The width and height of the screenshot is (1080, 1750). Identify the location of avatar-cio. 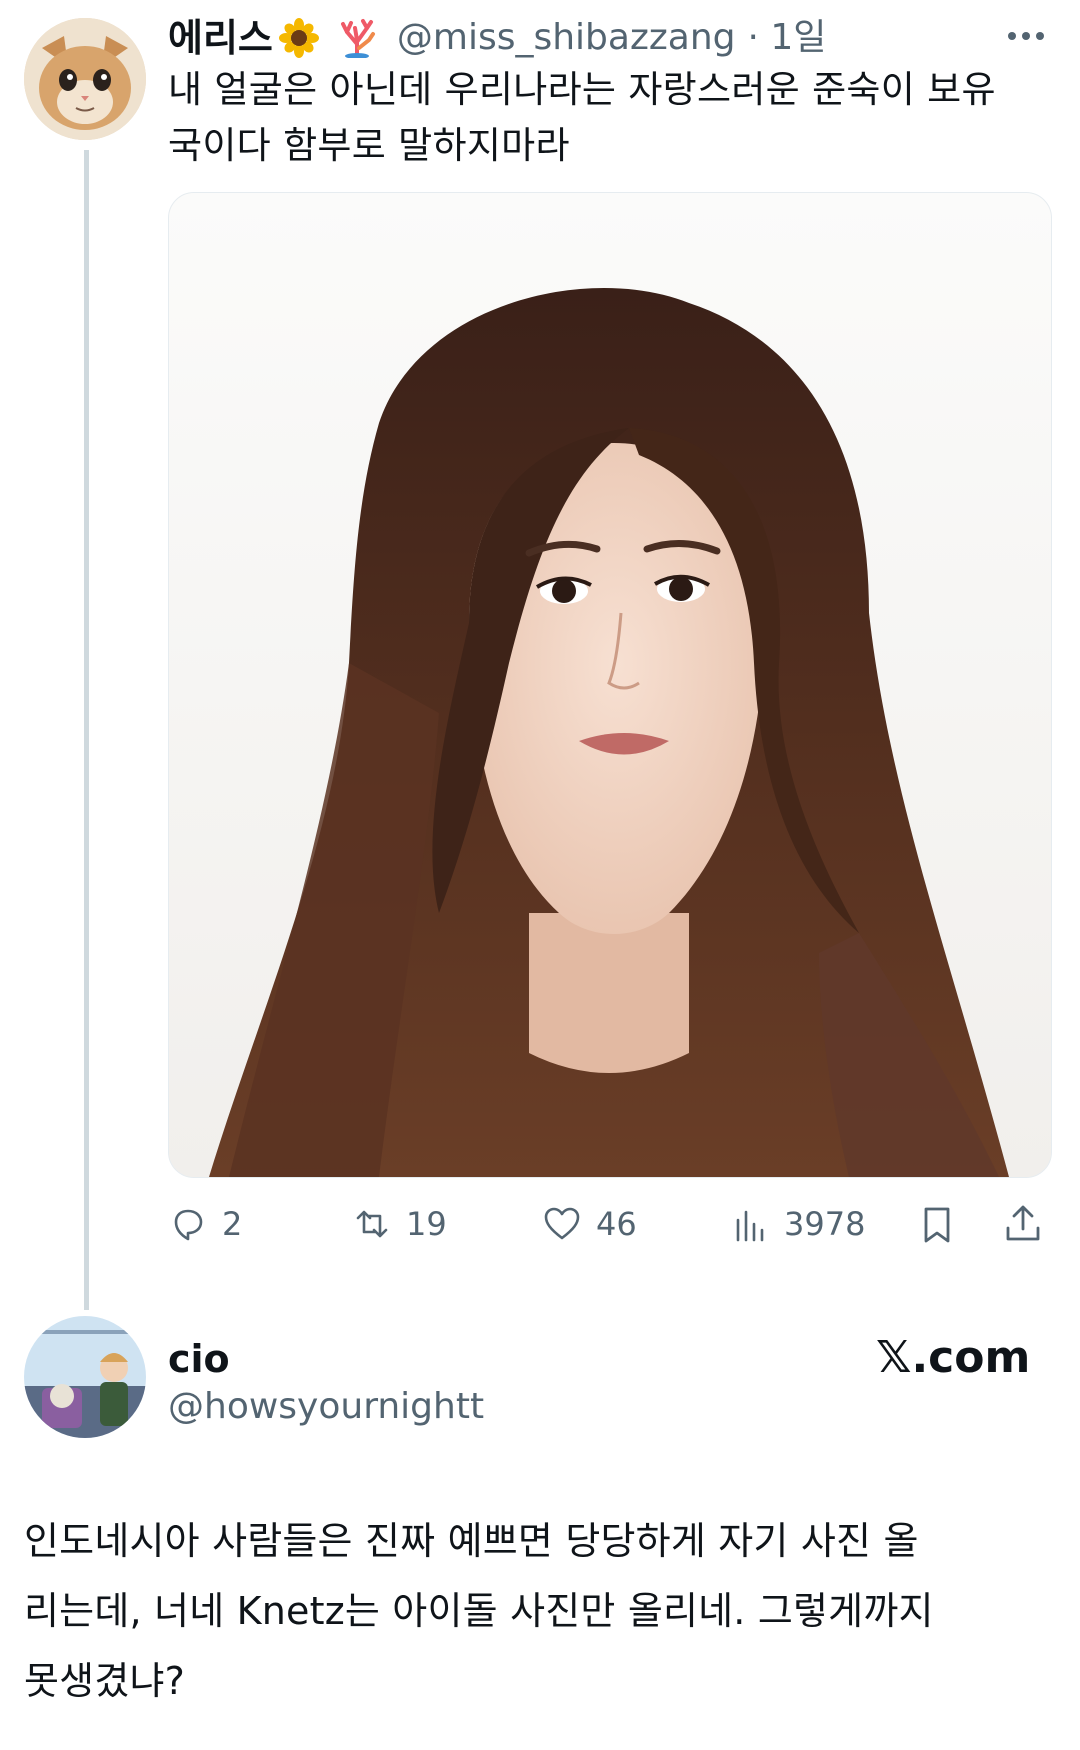
(85, 1377).